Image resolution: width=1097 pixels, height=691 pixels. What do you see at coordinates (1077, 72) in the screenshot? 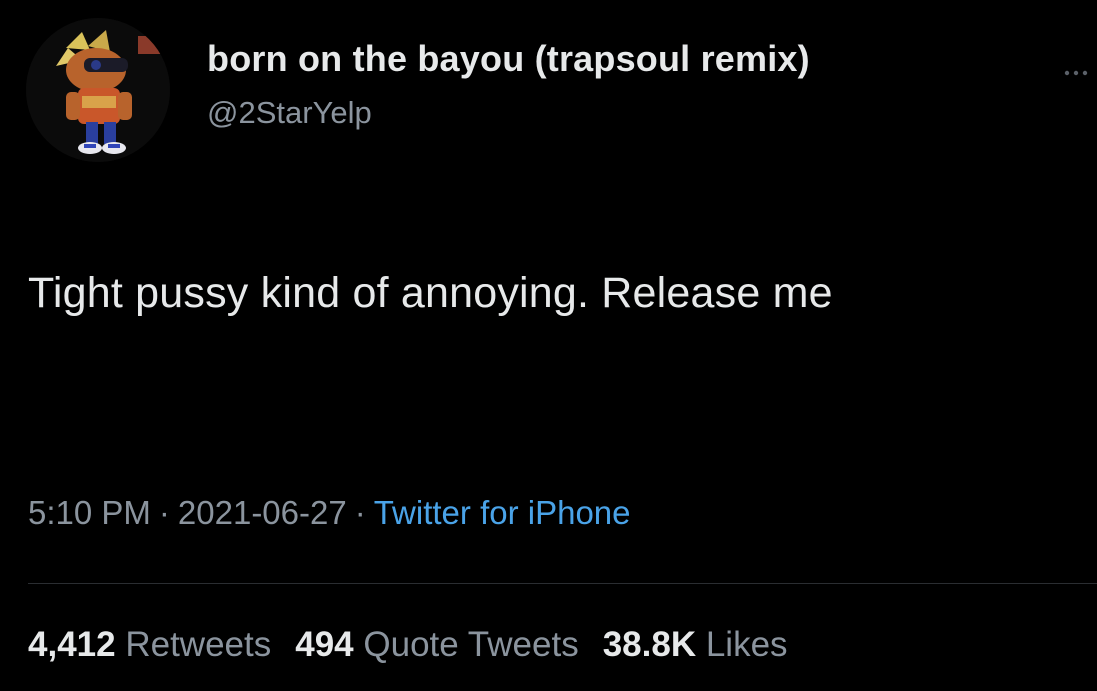
I see `more-options-icon` at bounding box center [1077, 72].